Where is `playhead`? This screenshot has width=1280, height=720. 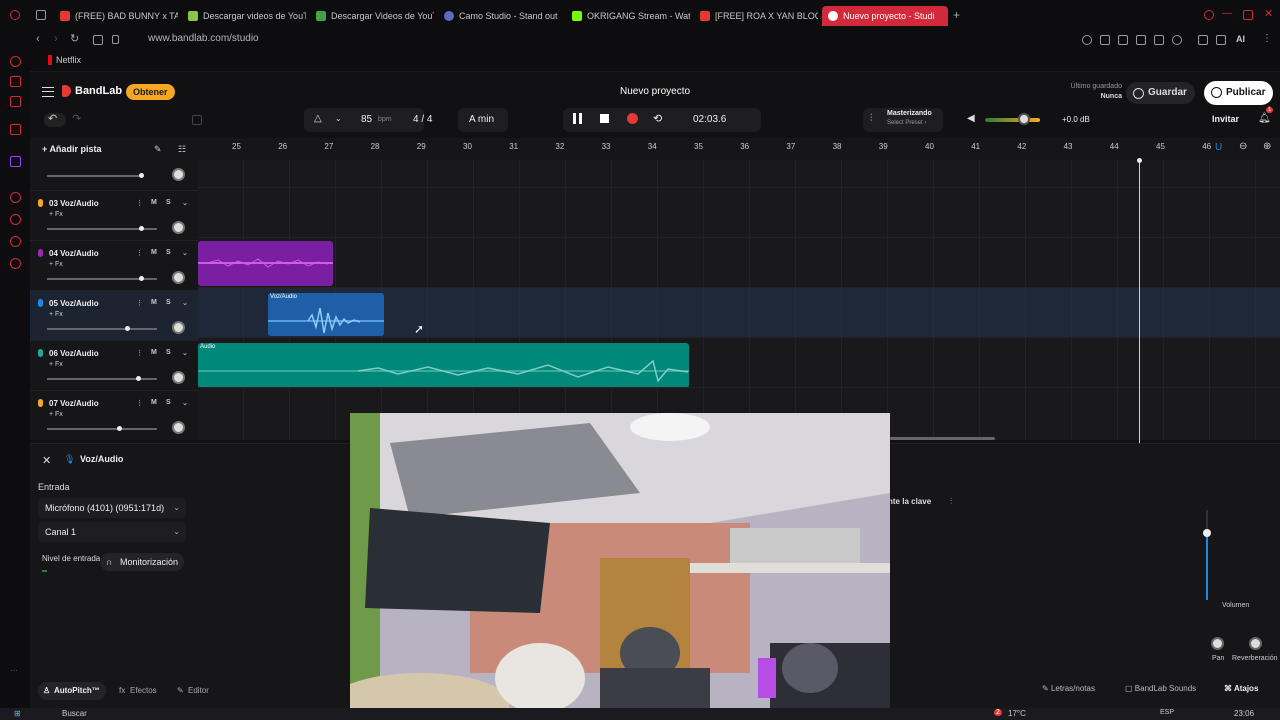
playhead is located at coordinates (1139, 300).